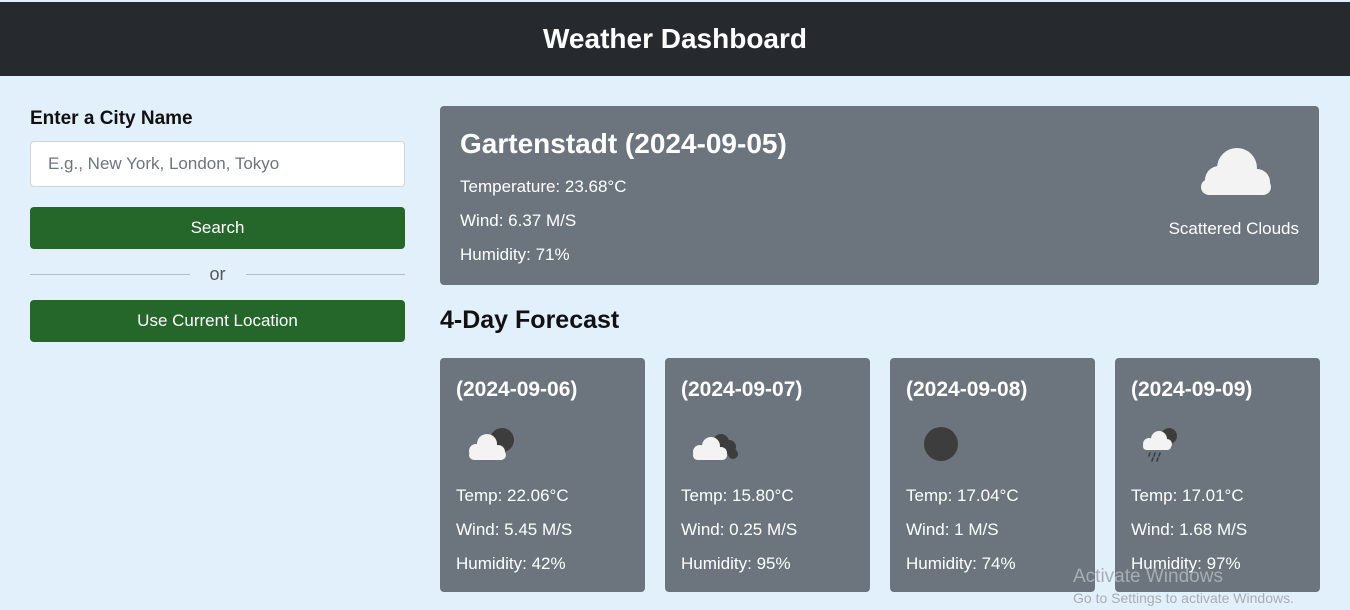  I want to click on forecast-date: (2024-09-06), so click(517, 389).